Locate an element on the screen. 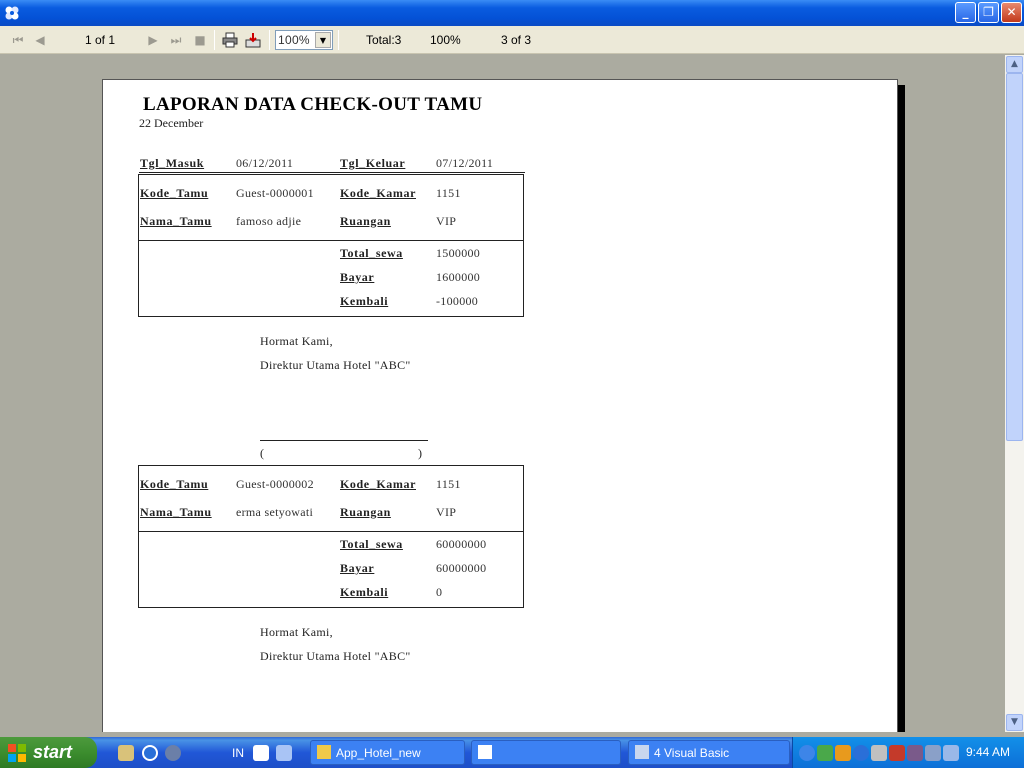 This screenshot has width=1024, height=768. tgl-keluar-label: Tgl_Keluar is located at coordinates (373, 163).